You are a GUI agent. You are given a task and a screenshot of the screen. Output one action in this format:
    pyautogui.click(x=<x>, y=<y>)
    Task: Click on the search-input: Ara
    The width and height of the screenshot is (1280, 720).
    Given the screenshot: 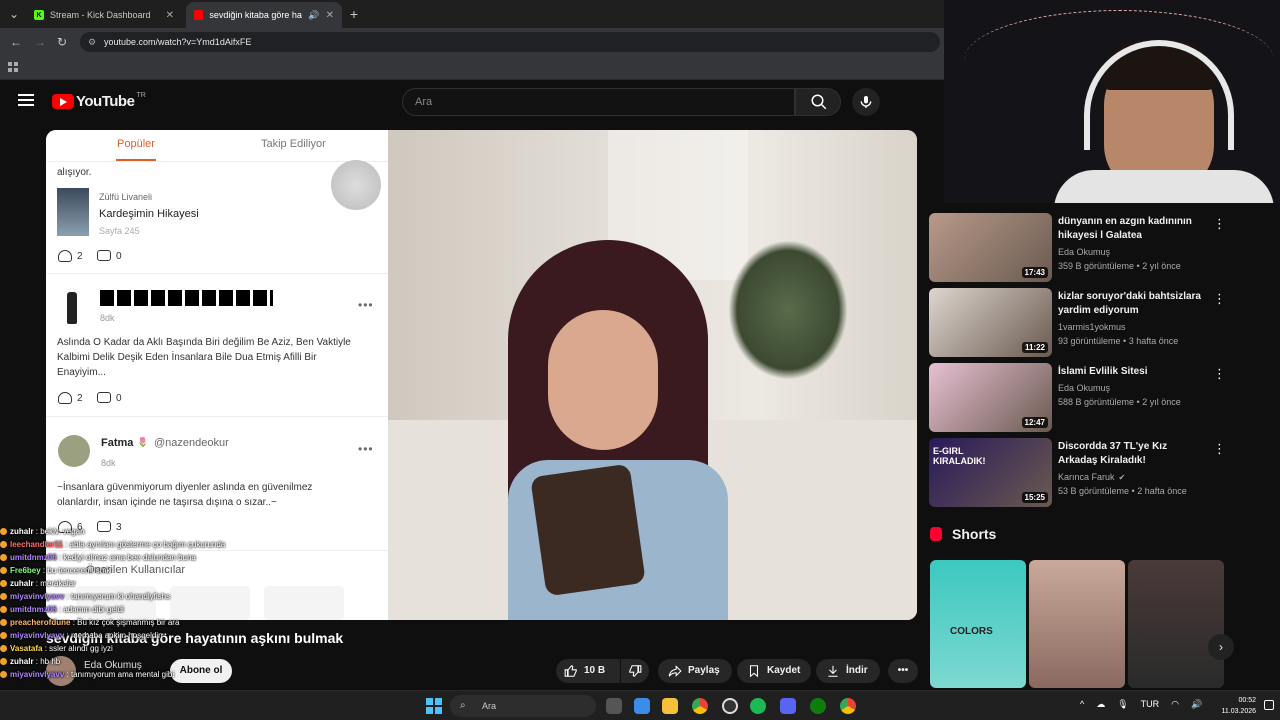 What is the action you would take?
    pyautogui.click(x=598, y=102)
    